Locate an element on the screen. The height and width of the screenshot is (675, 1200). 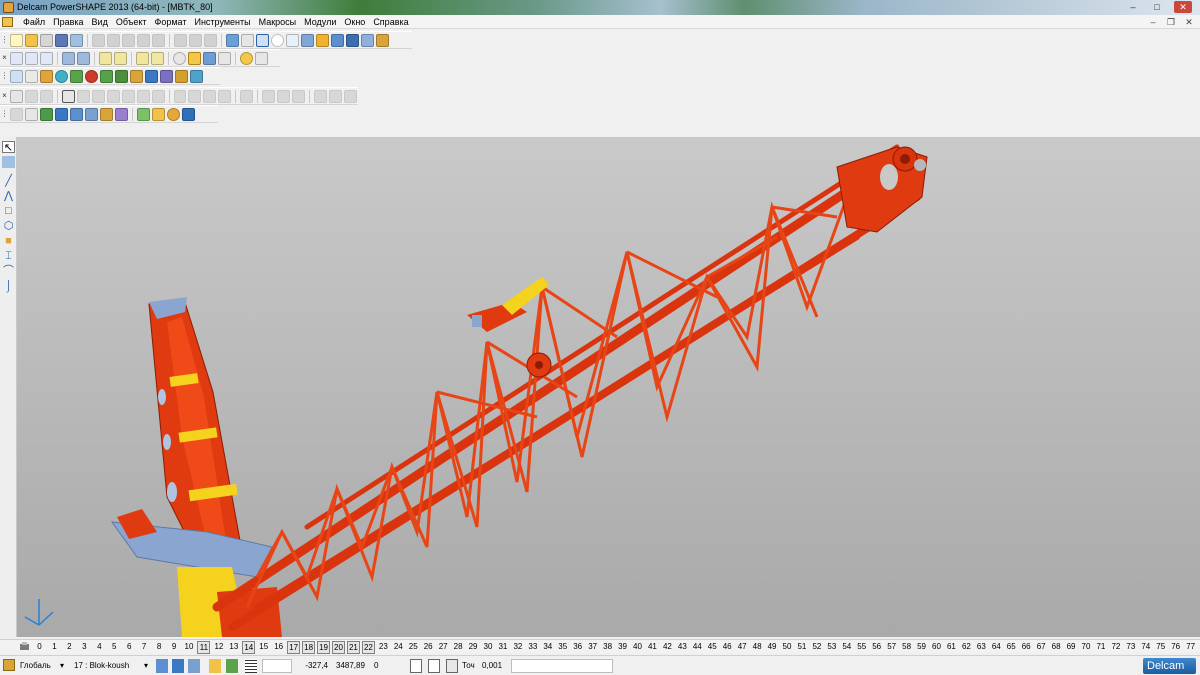
level-button: 19 is located at coordinates (324, 647).